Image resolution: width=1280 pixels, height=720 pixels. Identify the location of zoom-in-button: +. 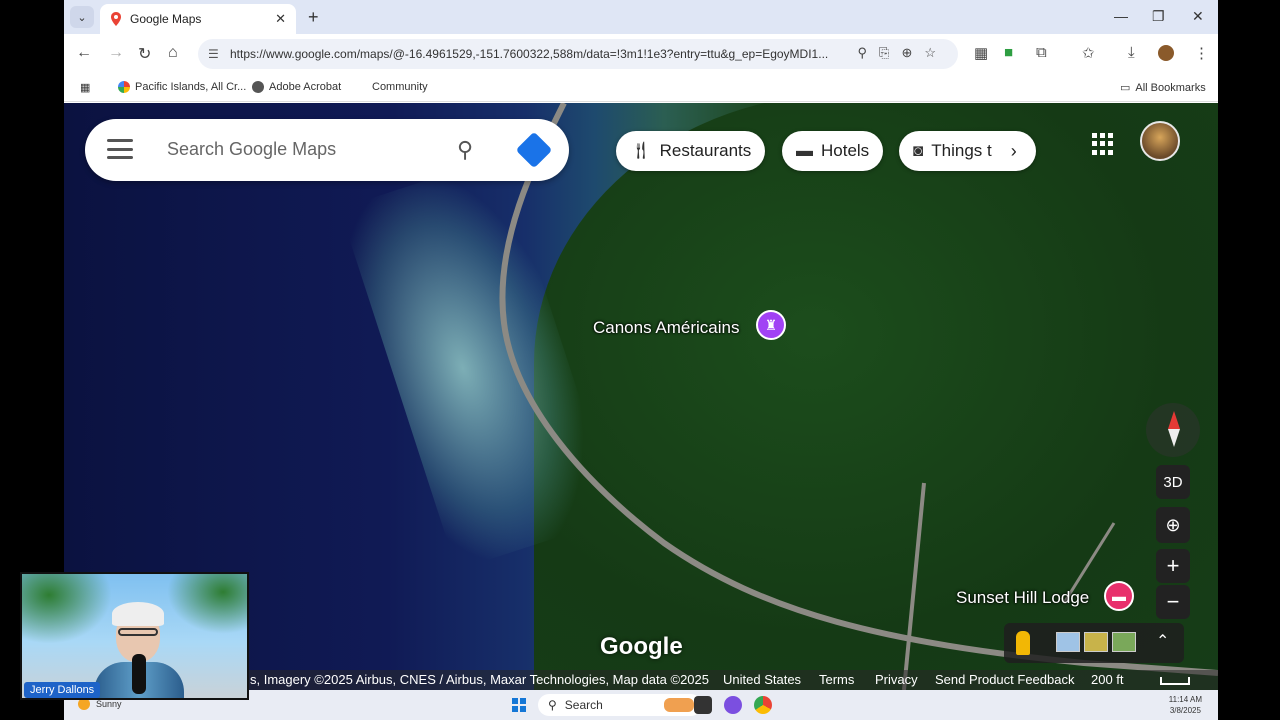
(1173, 566).